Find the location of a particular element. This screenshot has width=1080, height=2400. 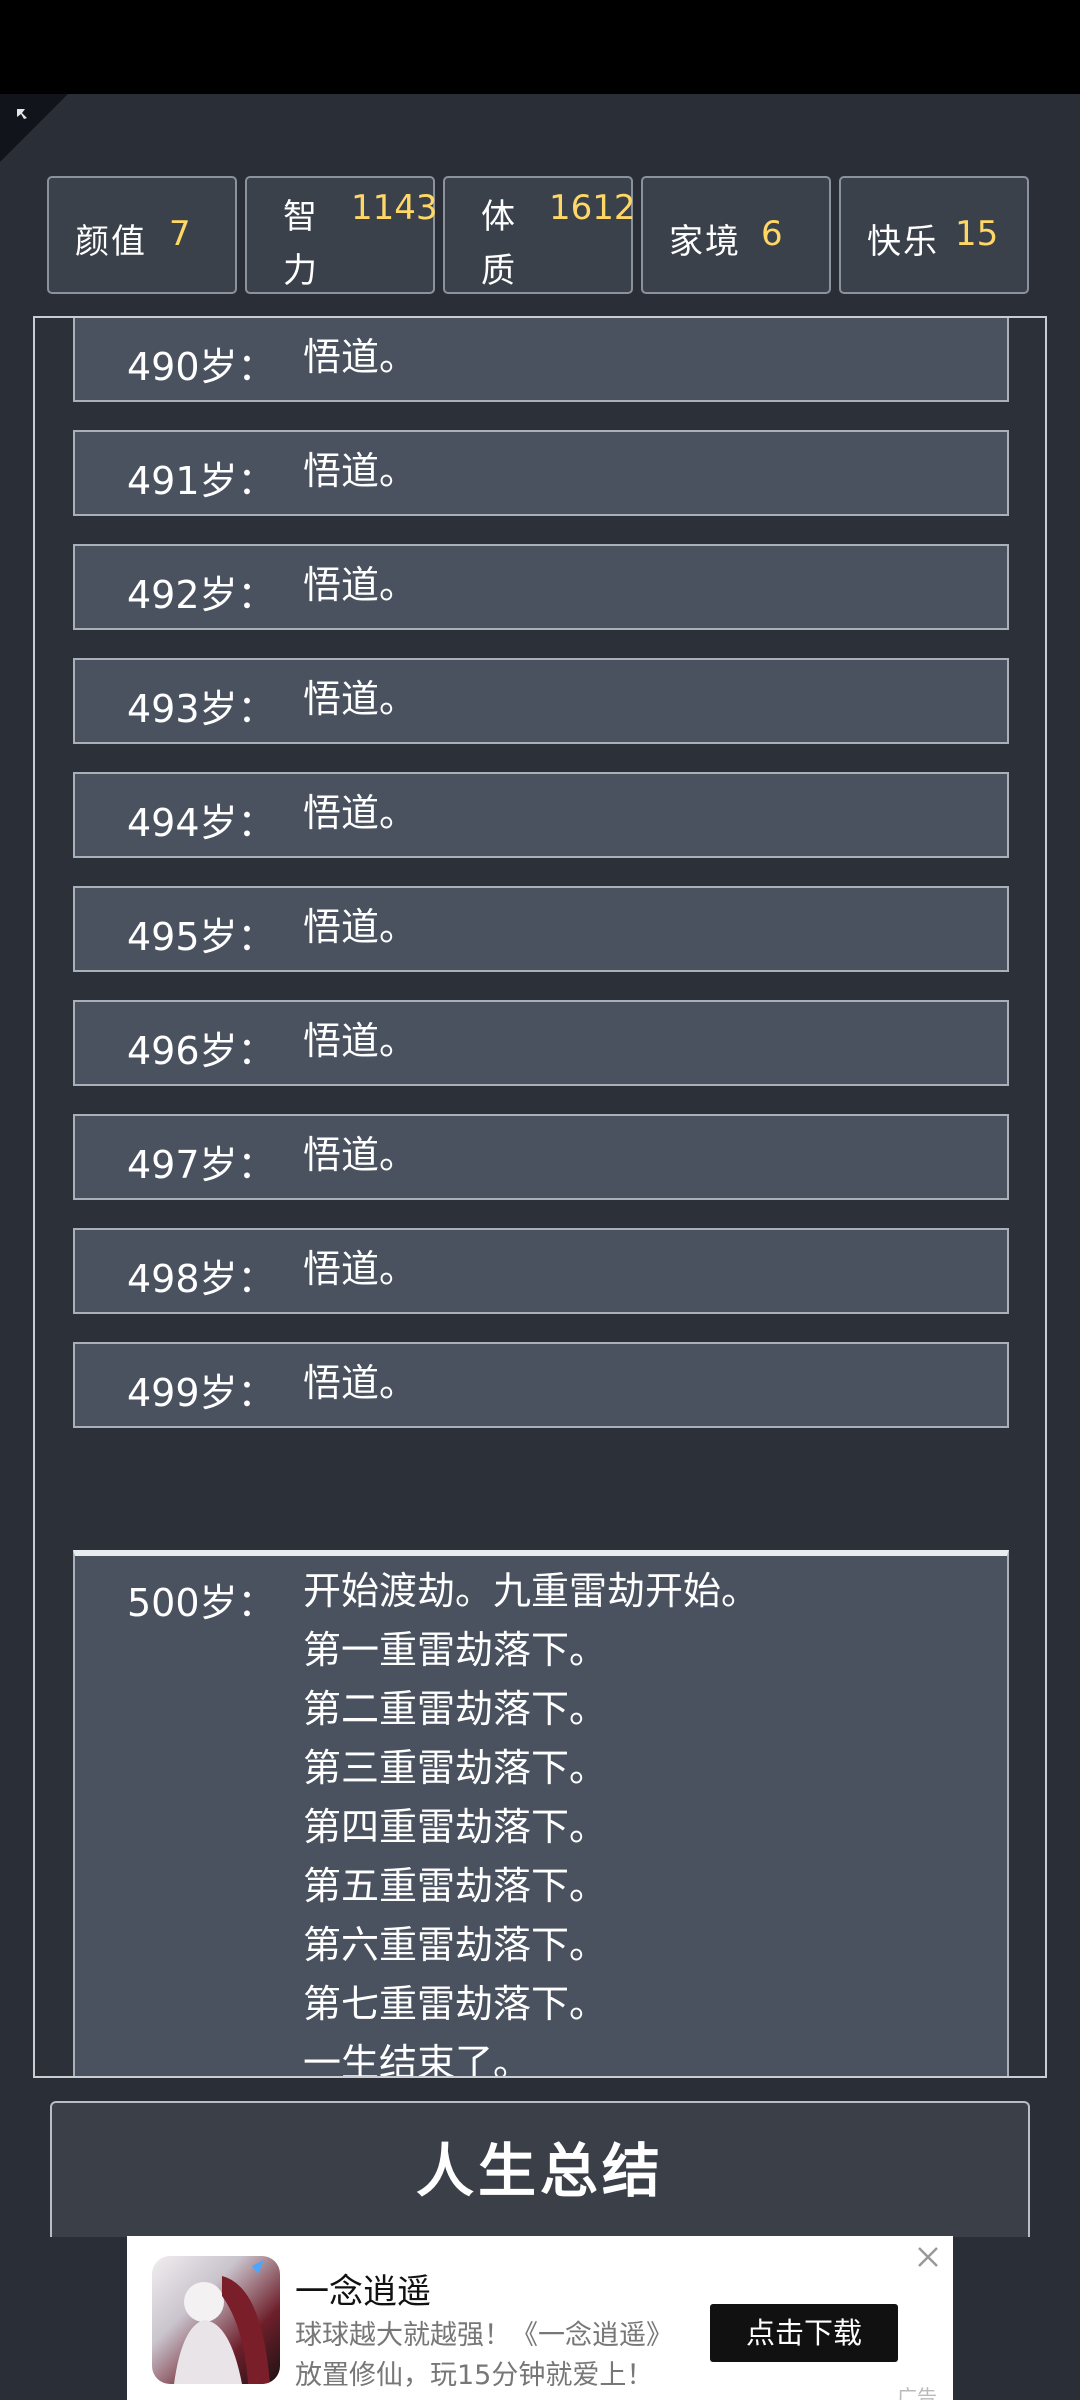

stat-label: 智力 is located at coordinates (300, 244).